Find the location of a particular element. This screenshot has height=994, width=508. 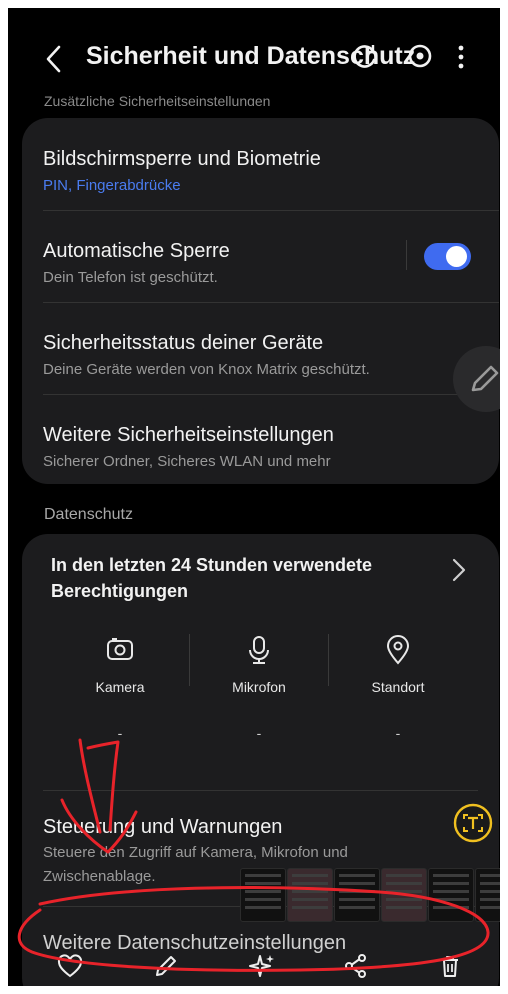

item-title: Weitere Sicherheitseinstellungen is located at coordinates (188, 435).